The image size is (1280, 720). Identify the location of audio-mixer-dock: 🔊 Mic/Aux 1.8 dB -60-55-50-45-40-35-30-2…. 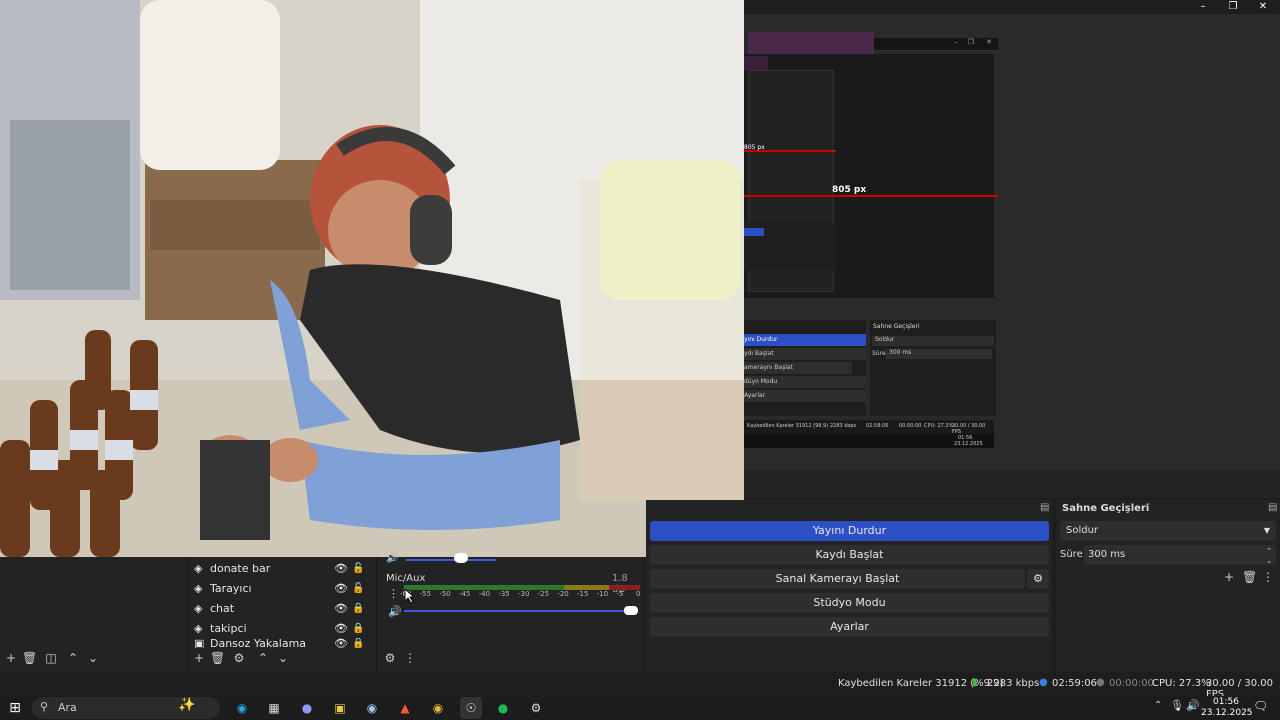
(511, 612).